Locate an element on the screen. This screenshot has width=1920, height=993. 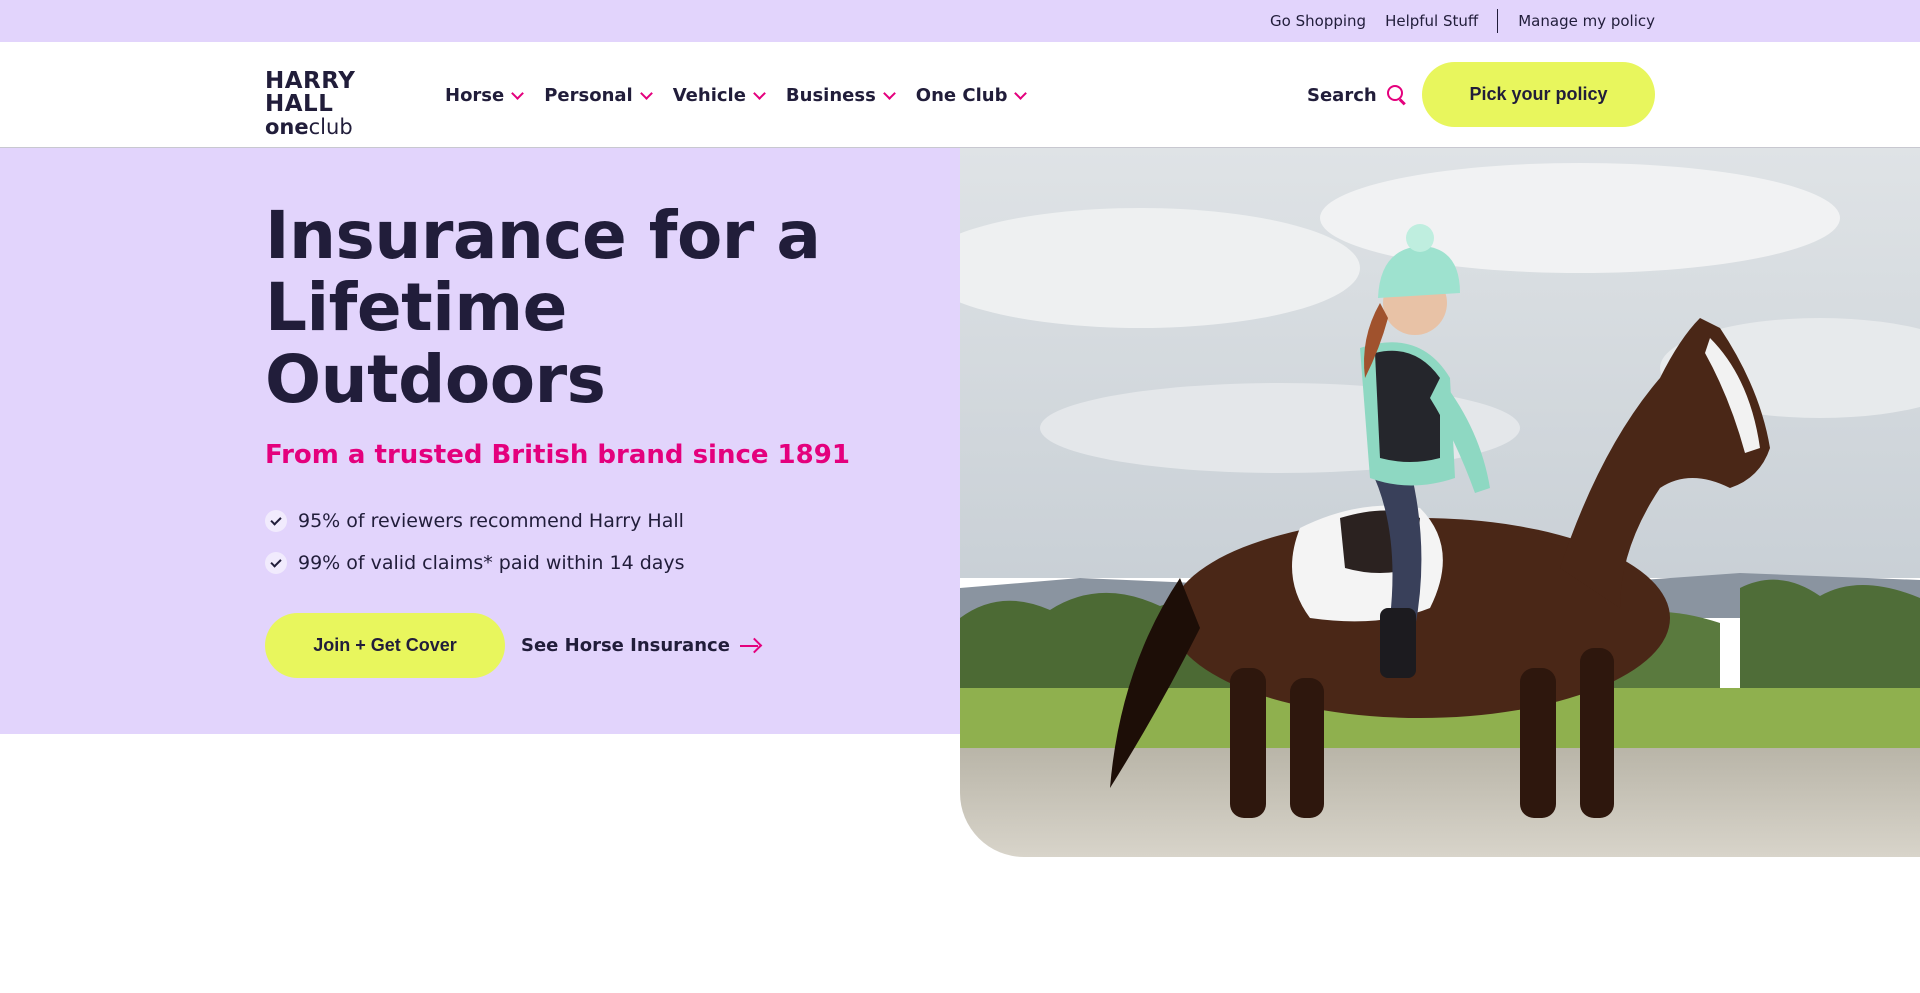
benefit-item: 99% of valid claims* paid within 14 days is located at coordinates (475, 563).